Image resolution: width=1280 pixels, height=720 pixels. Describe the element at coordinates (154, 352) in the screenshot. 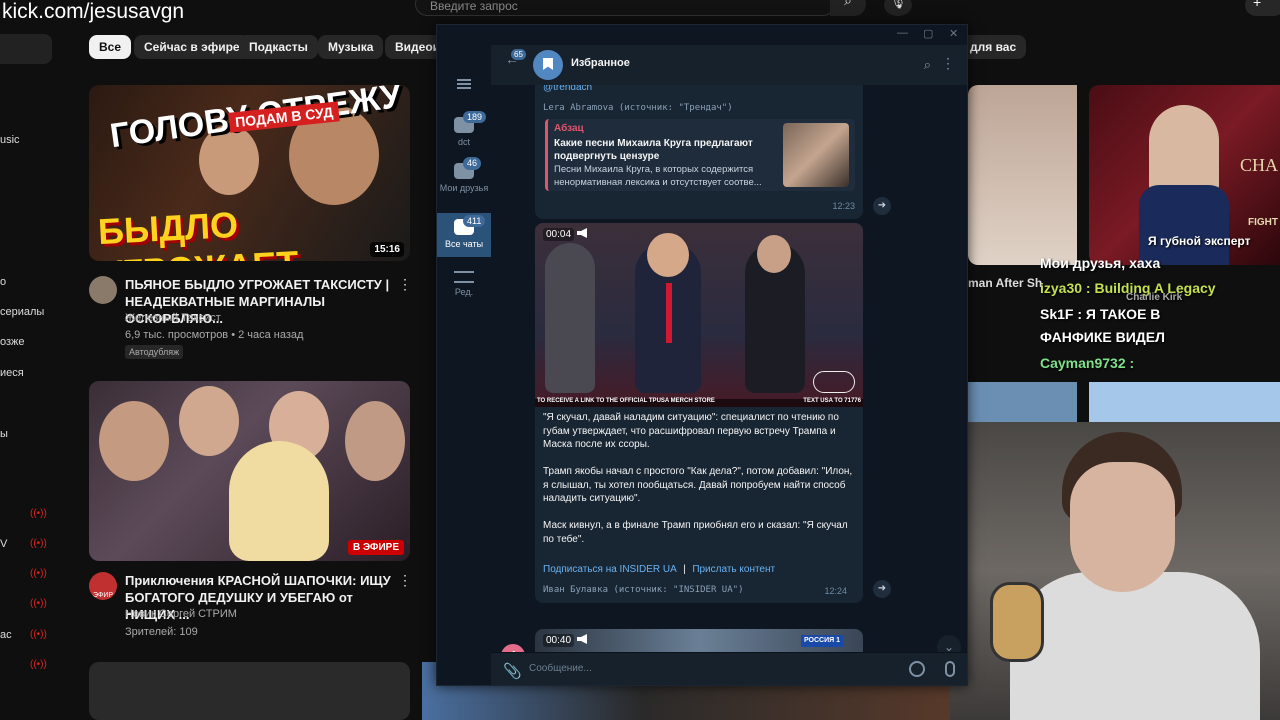

I see `autodub-badge: Автодубляж` at that location.